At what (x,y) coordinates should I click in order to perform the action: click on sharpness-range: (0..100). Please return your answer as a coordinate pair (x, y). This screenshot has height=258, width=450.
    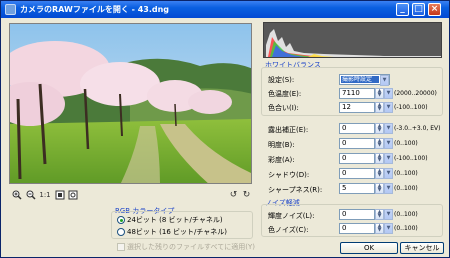
    Looking at the image, I should click on (406, 188).